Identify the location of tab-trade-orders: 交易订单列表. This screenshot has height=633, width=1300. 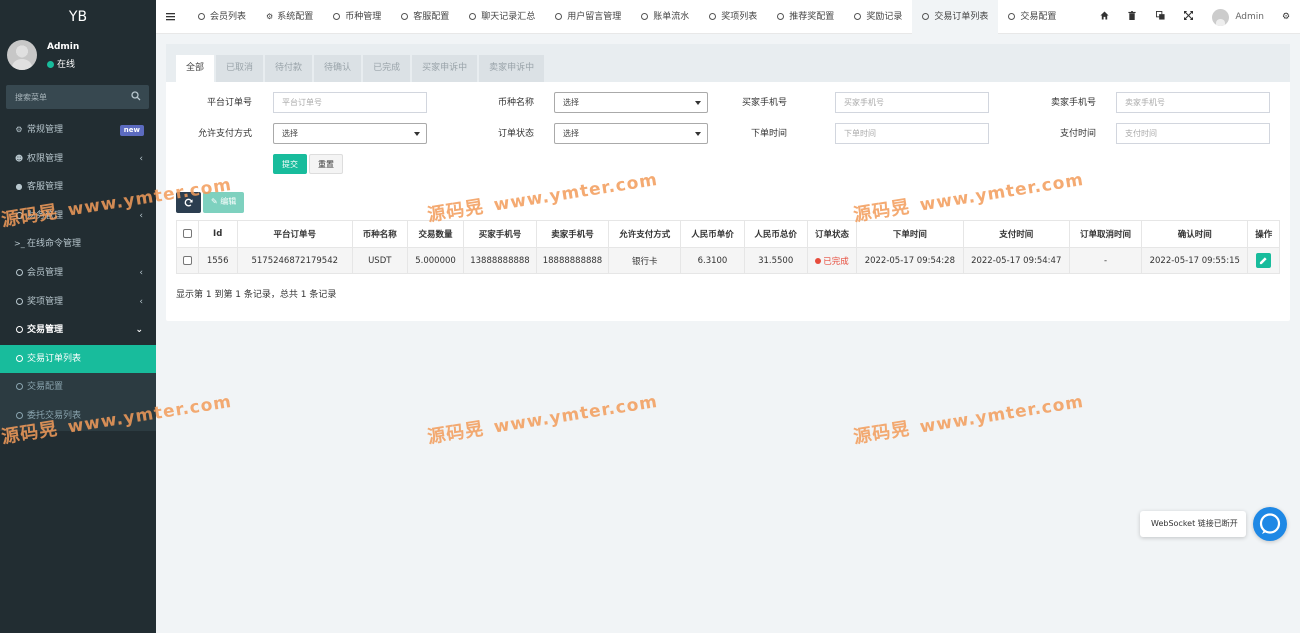
(955, 17).